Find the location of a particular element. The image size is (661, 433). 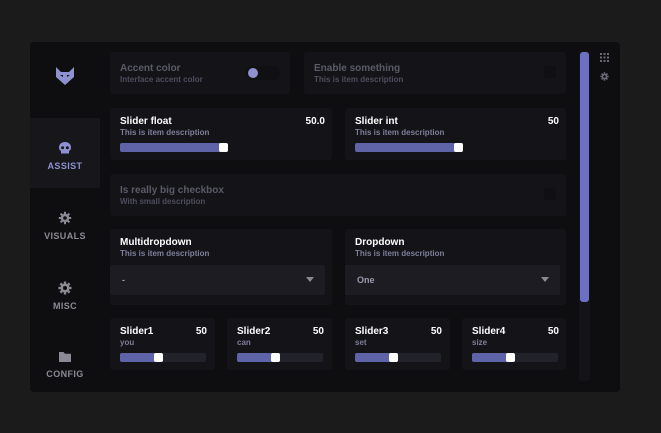

slider4-track is located at coordinates (515, 357).